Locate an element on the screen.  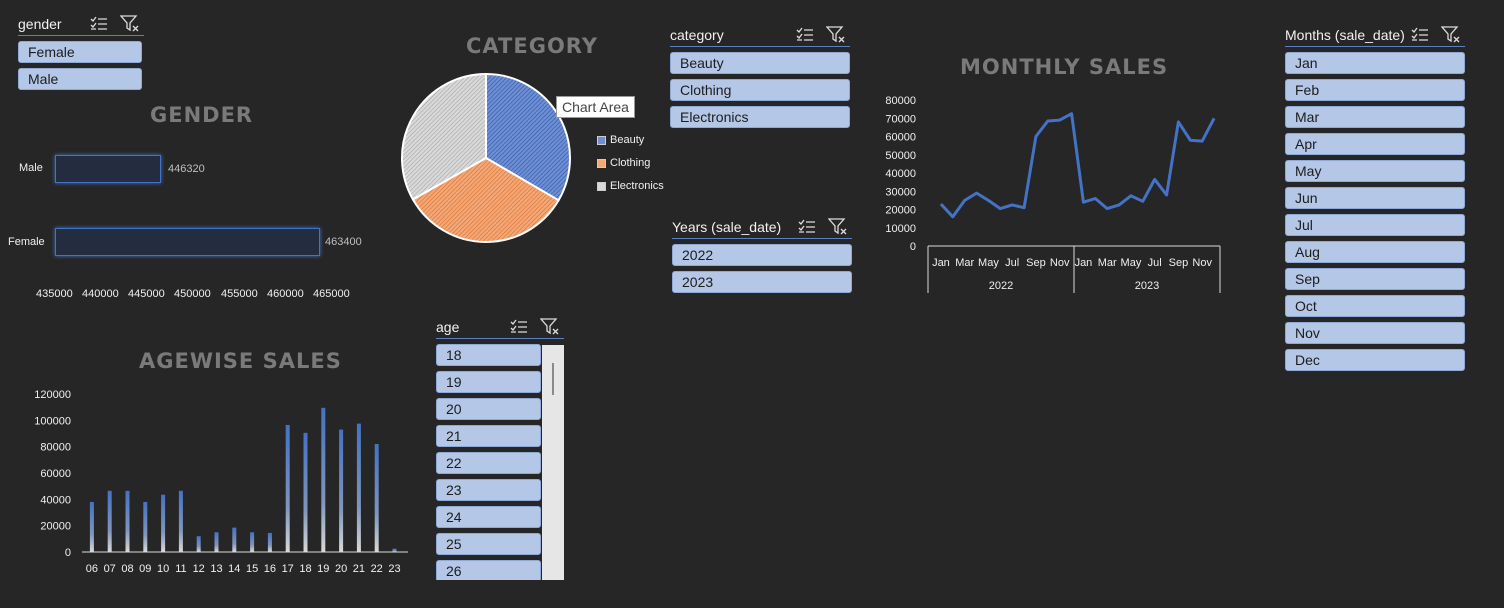
agewise-y-tick: 20000 is located at coordinates (55, 527).